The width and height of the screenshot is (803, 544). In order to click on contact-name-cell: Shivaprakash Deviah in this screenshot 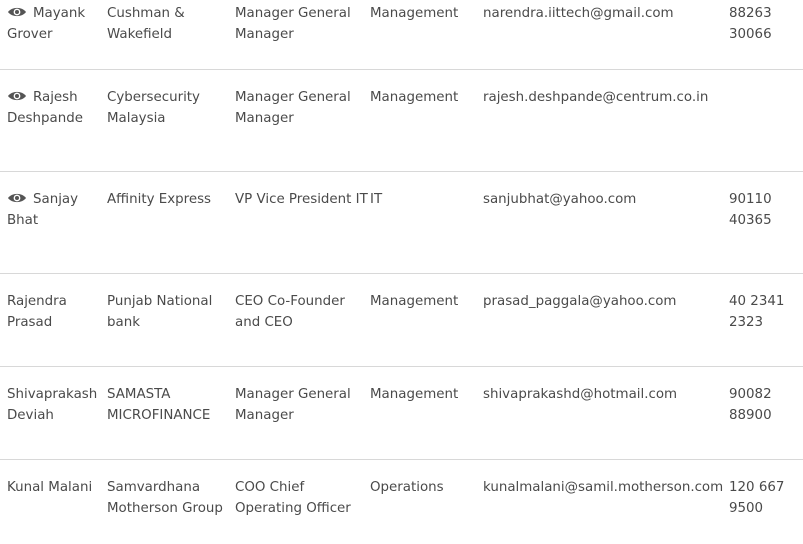, I will do `click(53, 413)`.